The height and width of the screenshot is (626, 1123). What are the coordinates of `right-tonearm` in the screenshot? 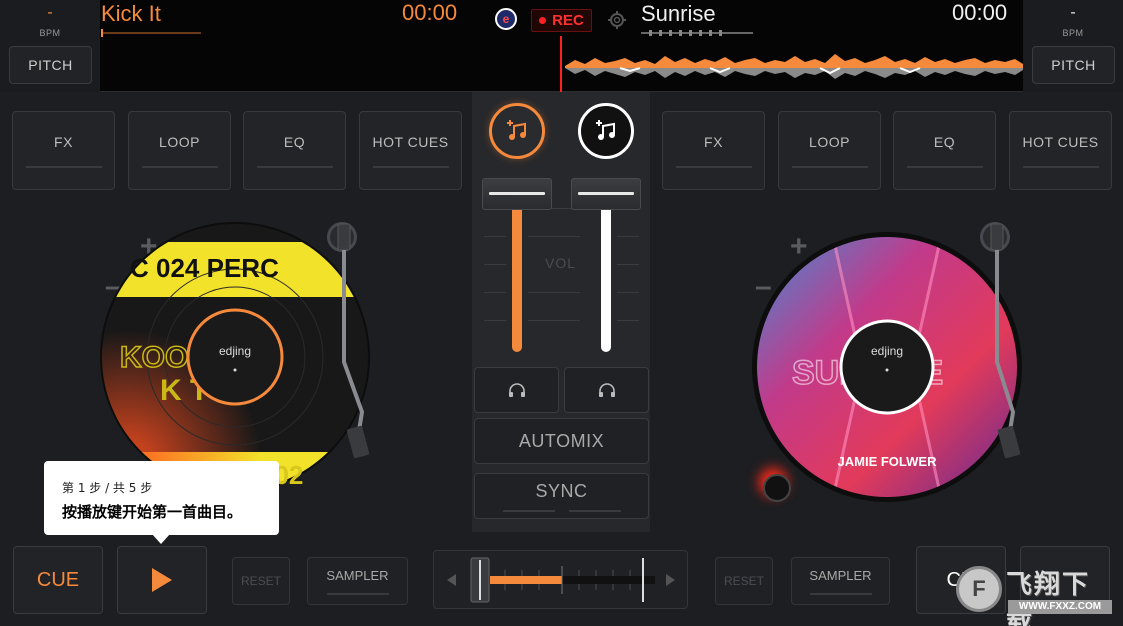 It's located at (999, 347).